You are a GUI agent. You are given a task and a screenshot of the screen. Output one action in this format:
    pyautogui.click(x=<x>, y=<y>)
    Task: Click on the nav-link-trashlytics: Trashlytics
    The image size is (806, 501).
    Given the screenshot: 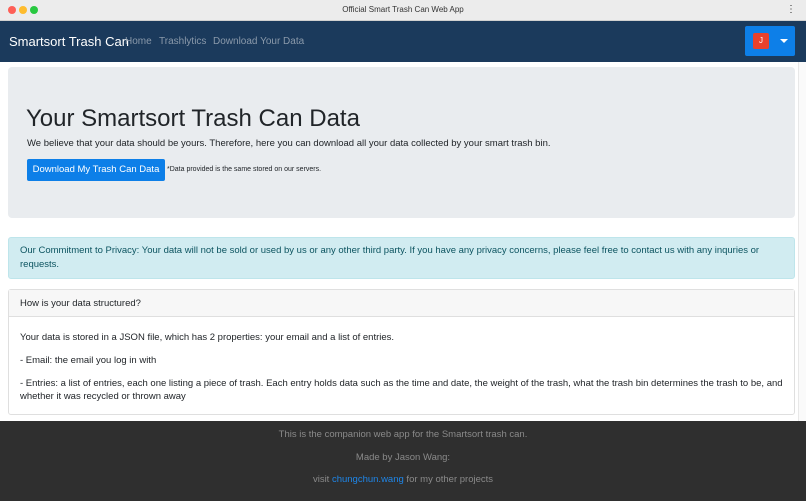 What is the action you would take?
    pyautogui.click(x=182, y=41)
    